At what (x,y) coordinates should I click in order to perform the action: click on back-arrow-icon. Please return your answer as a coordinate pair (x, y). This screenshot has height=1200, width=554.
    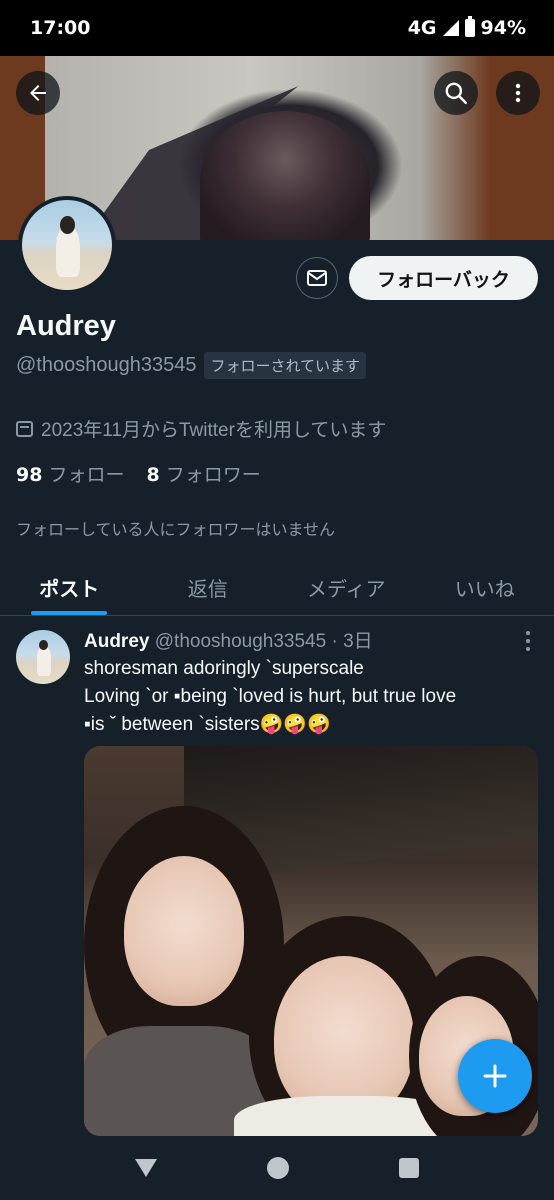
    Looking at the image, I should click on (38, 93).